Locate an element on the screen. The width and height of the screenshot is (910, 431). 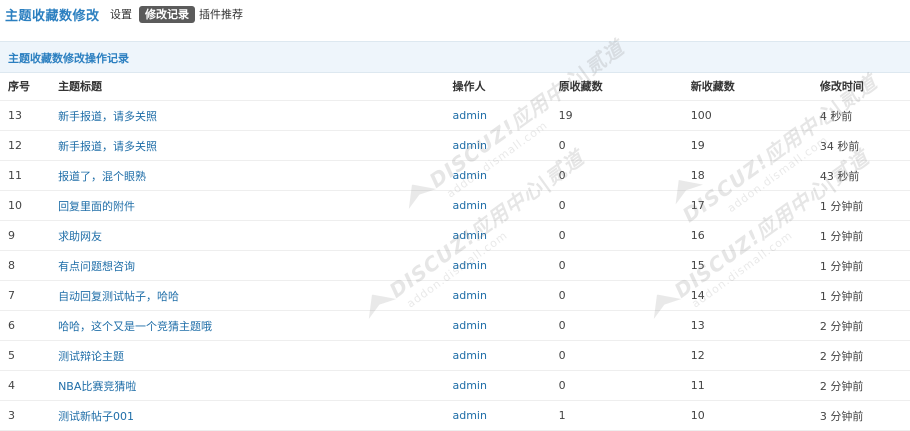
cell-subject-link: 哈哈，这个又是一个竞猜主题哦 is located at coordinates (255, 325).